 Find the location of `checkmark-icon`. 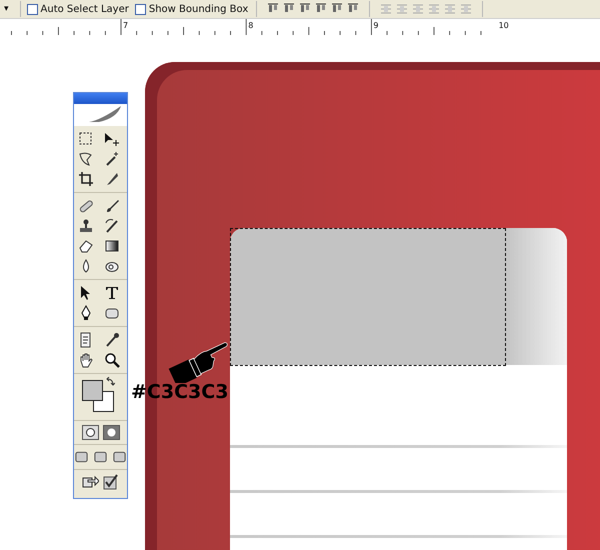

checkmark-icon is located at coordinates (111, 482).